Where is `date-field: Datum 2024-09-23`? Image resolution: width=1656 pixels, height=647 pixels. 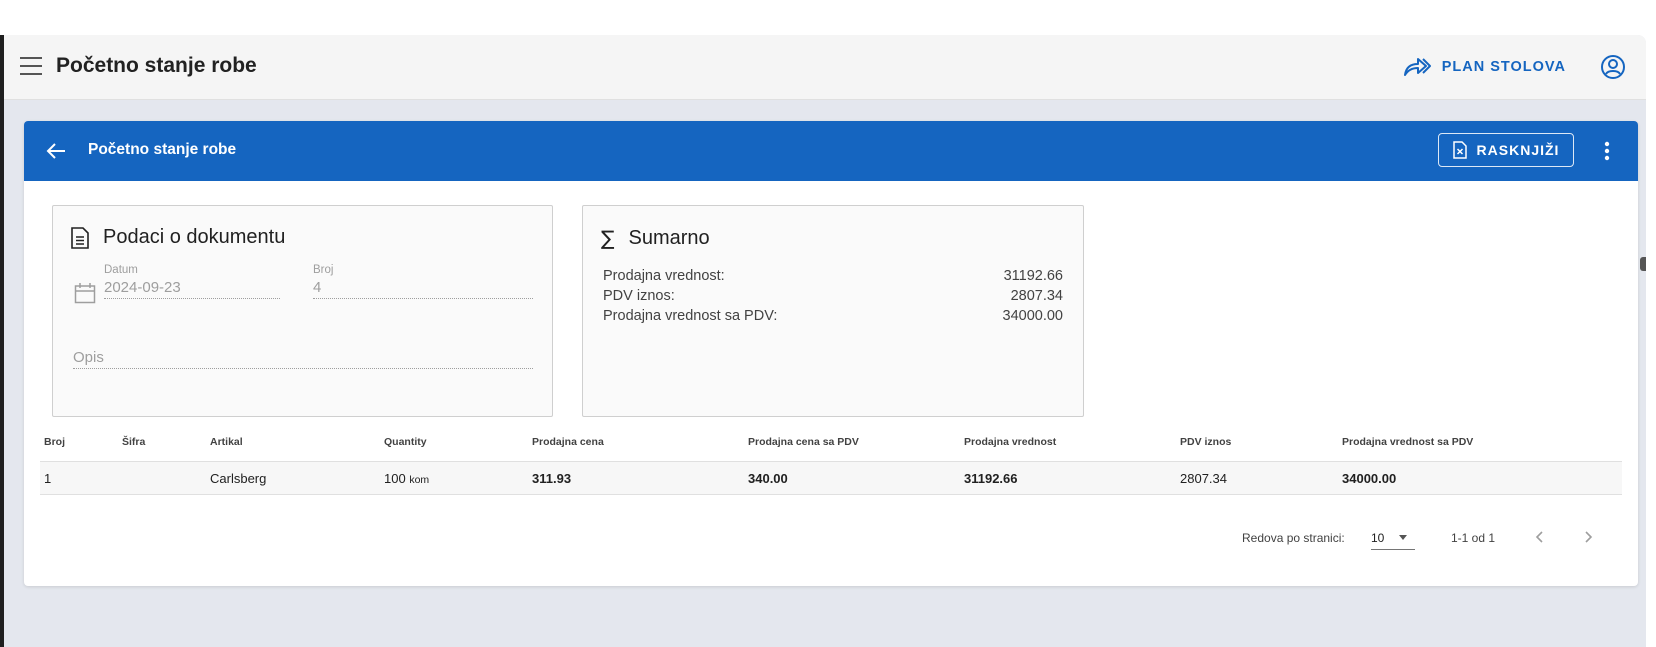
date-field: Datum 2024-09-23 is located at coordinates (192, 281).